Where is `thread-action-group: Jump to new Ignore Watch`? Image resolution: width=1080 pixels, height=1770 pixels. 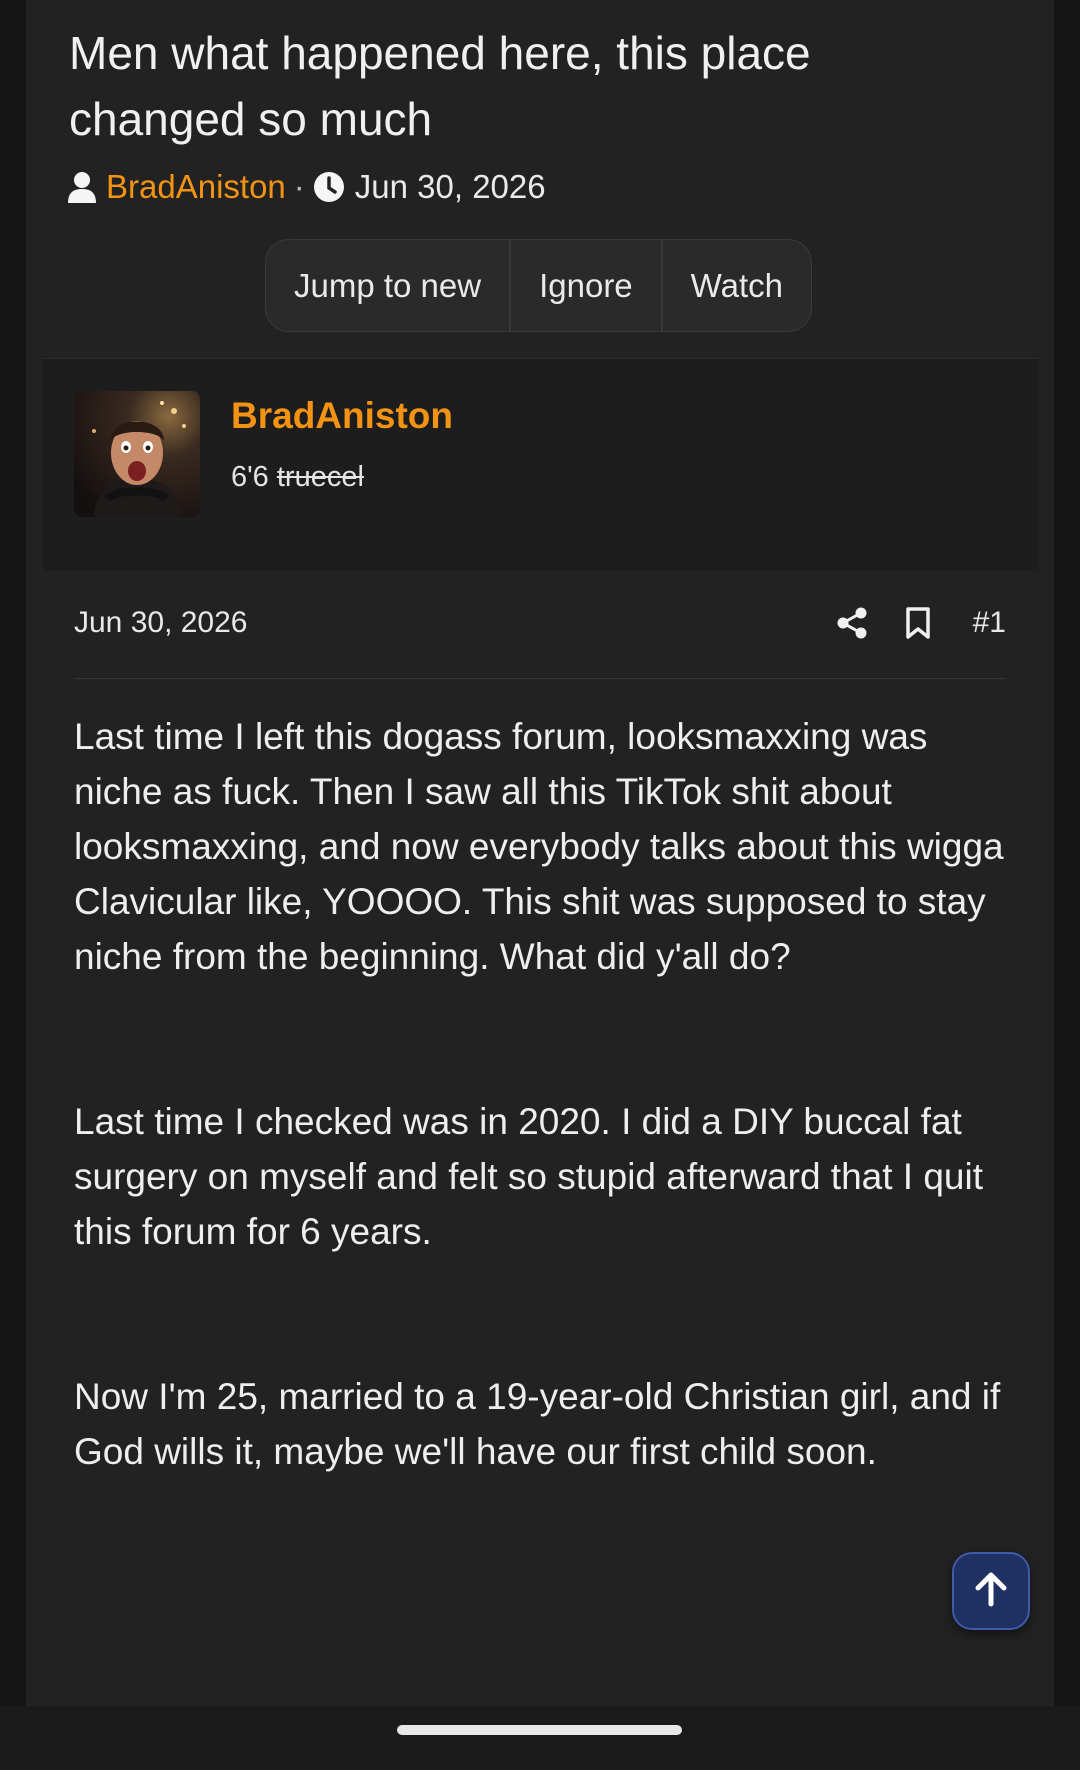 thread-action-group: Jump to new Ignore Watch is located at coordinates (538, 285).